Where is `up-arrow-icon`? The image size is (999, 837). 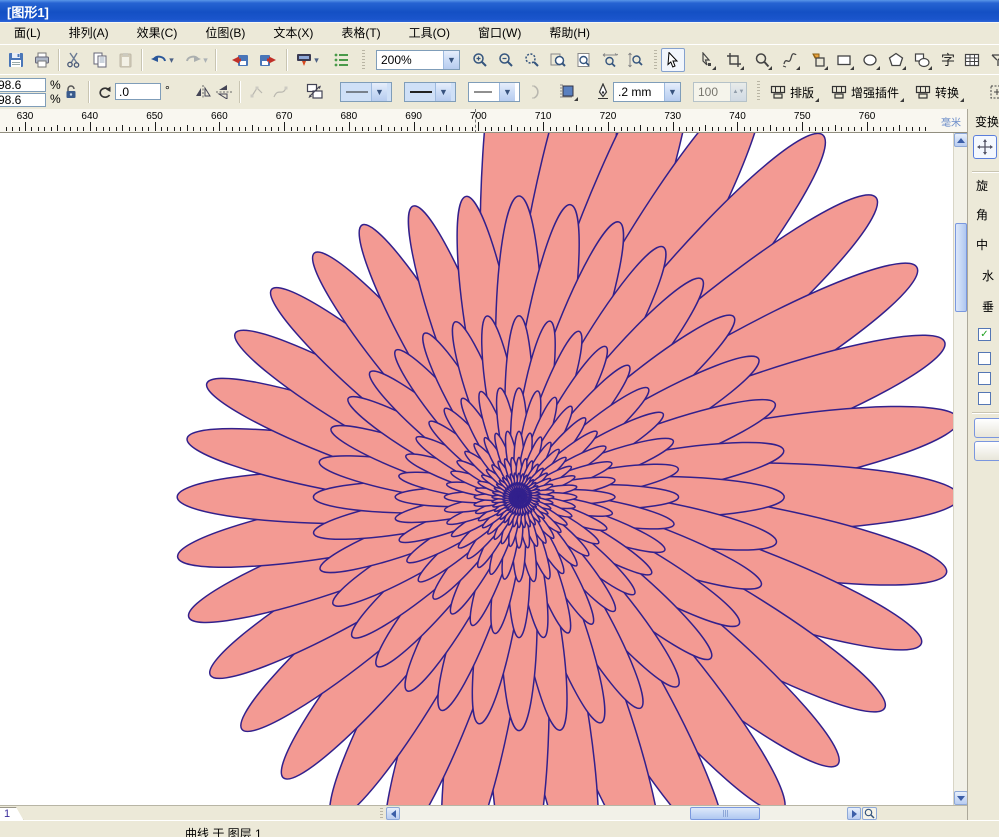 up-arrow-icon is located at coordinates (961, 140).